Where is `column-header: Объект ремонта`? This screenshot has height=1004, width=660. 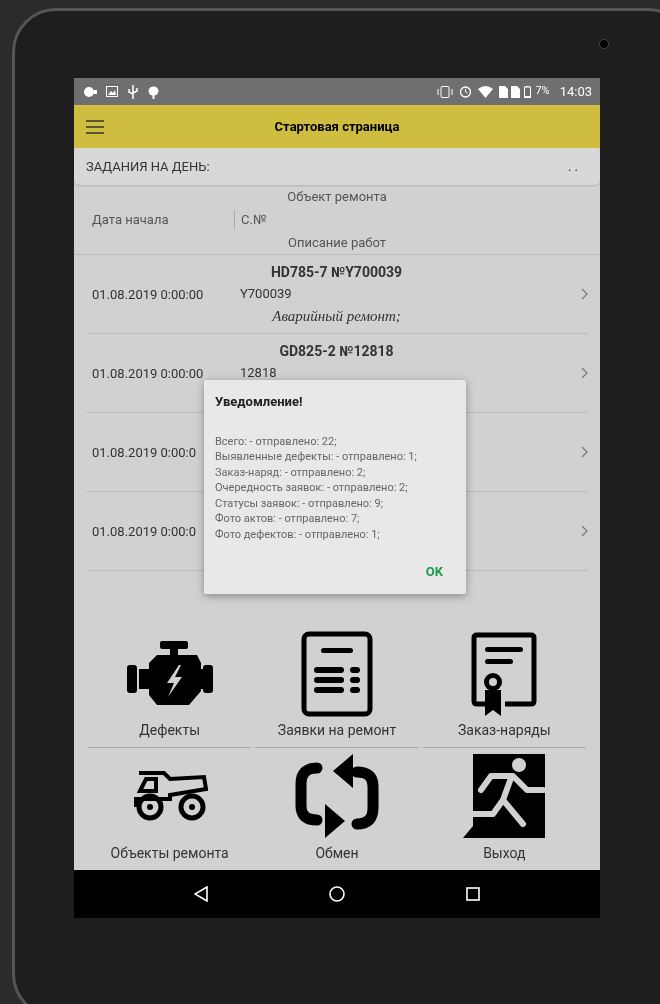 column-header: Объект ремонта is located at coordinates (337, 196).